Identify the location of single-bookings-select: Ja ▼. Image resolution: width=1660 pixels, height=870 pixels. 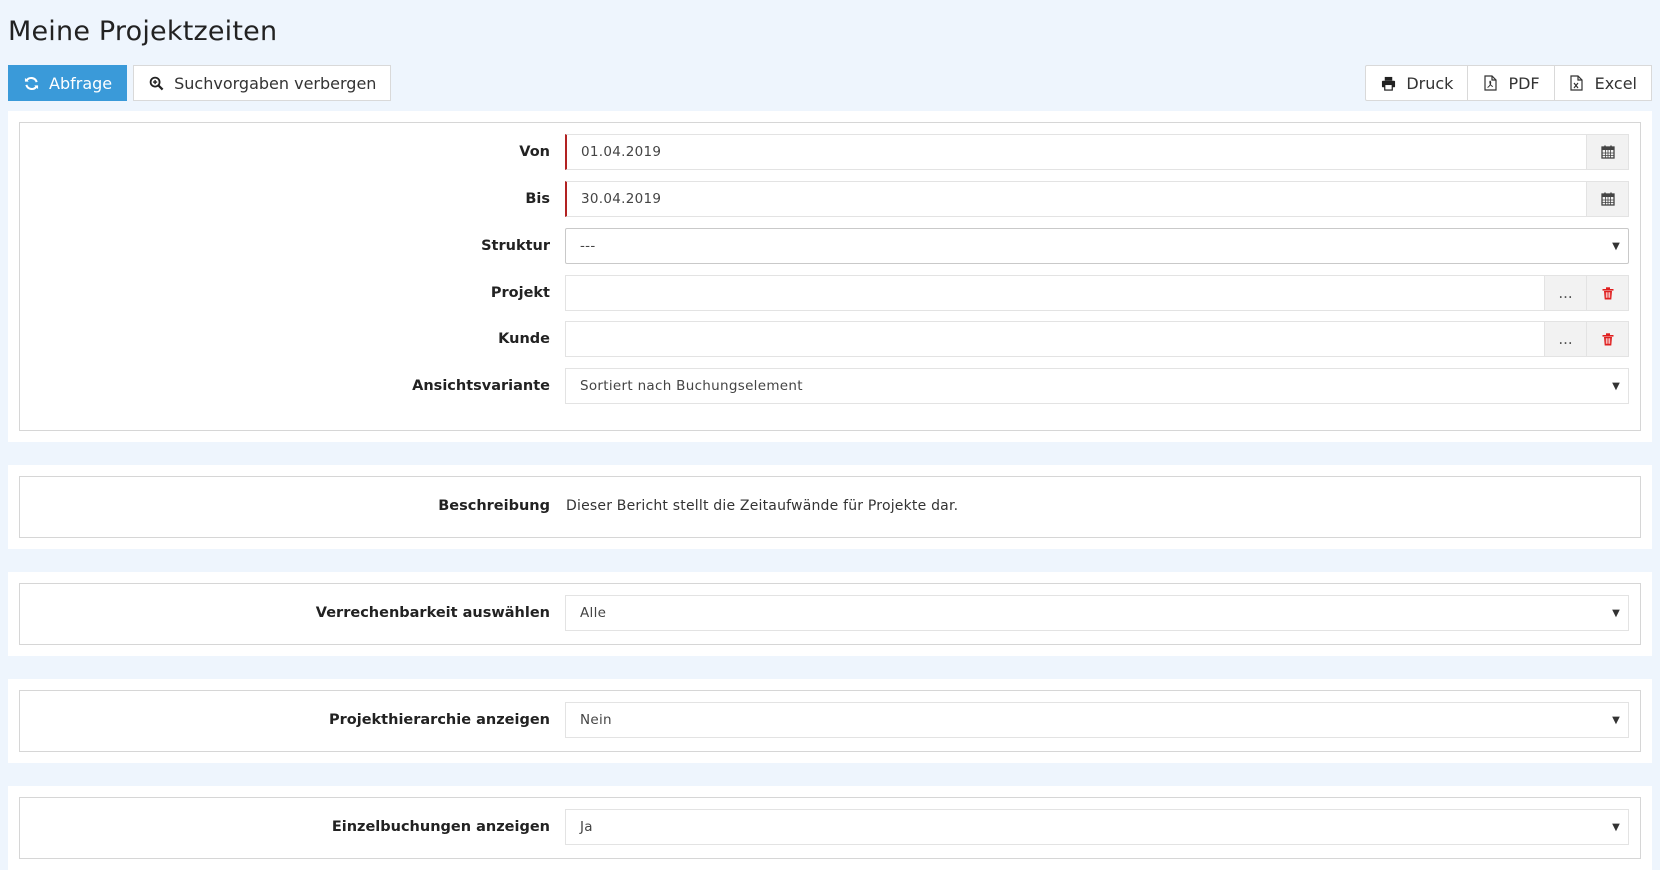
(1097, 827).